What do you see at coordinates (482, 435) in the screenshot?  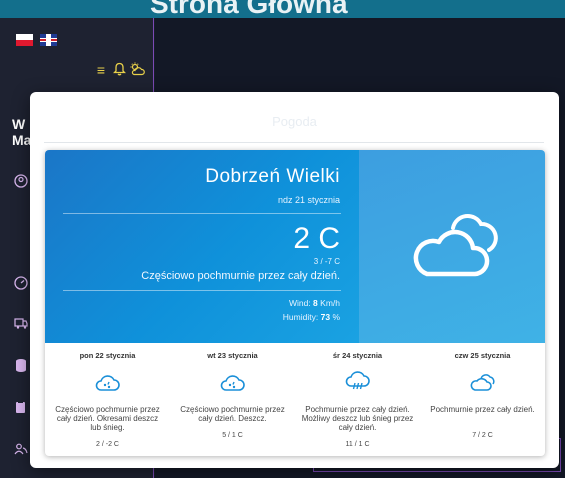 I see `forecast-temperature: 7 / 2 C` at bounding box center [482, 435].